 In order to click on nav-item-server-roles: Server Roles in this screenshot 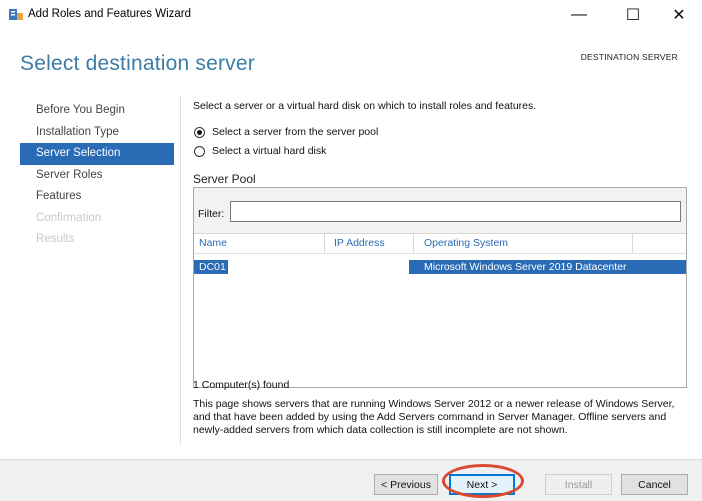, I will do `click(97, 176)`.